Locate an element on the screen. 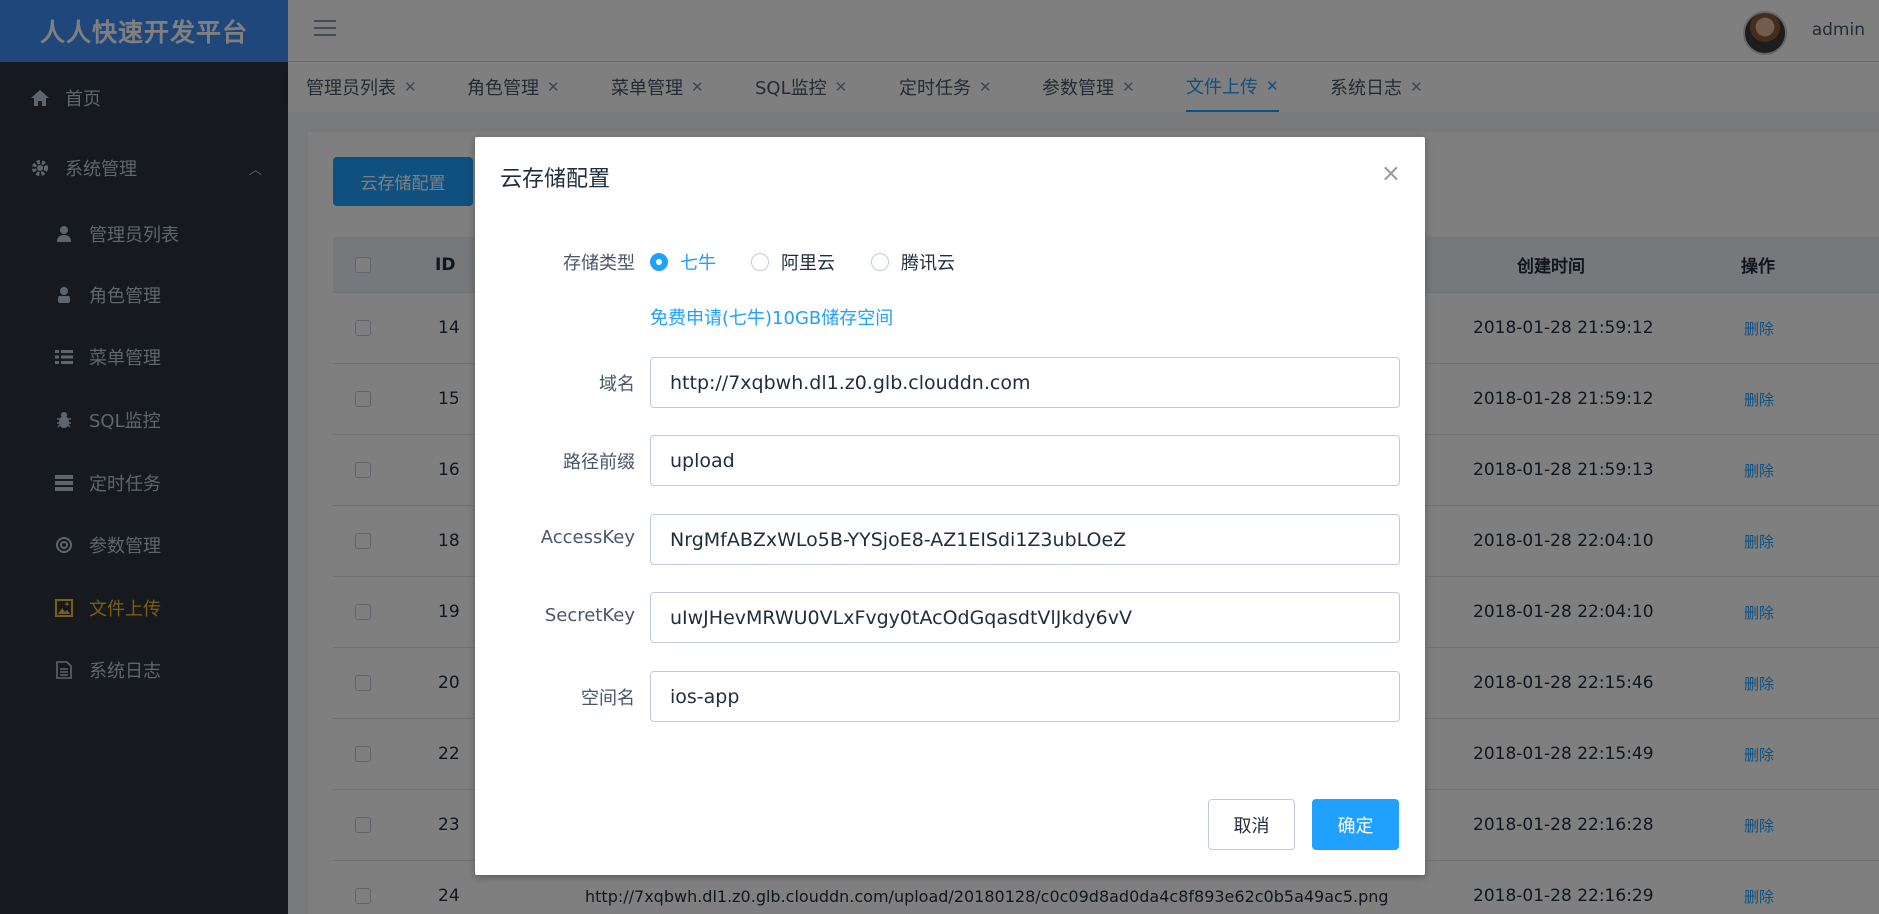 This screenshot has height=914, width=1879. radio-label: 腾讯云 is located at coordinates (928, 263).